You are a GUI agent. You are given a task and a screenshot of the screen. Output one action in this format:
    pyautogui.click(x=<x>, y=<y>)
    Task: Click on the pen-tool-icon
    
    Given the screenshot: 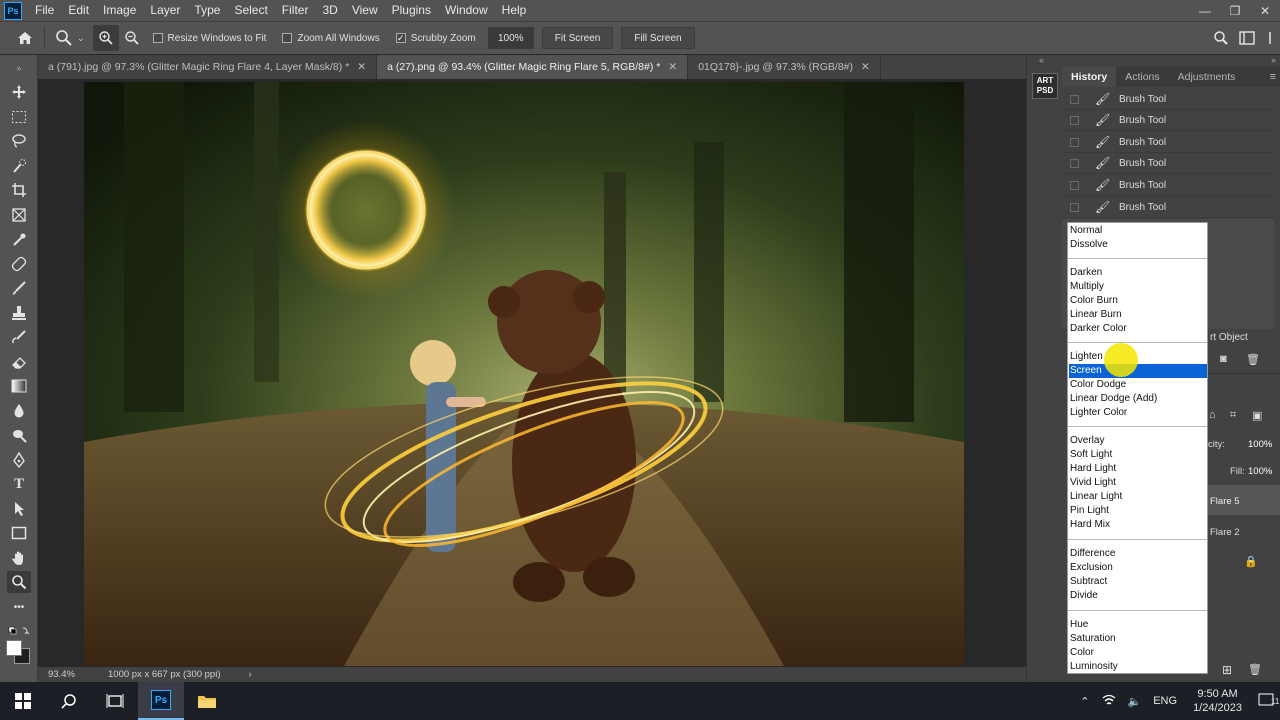 What is the action you would take?
    pyautogui.click(x=19, y=460)
    